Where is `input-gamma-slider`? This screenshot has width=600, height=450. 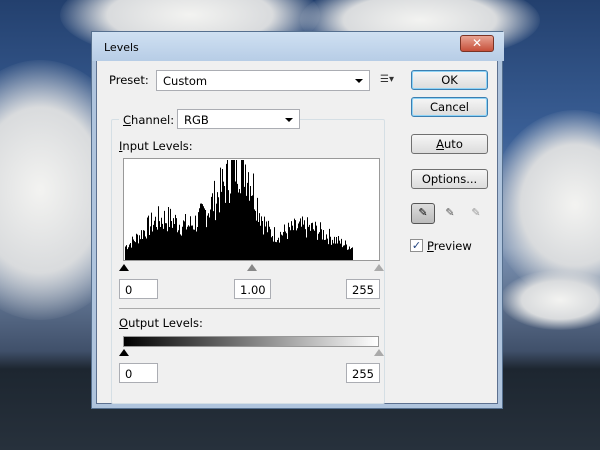 input-gamma-slider is located at coordinates (252, 267).